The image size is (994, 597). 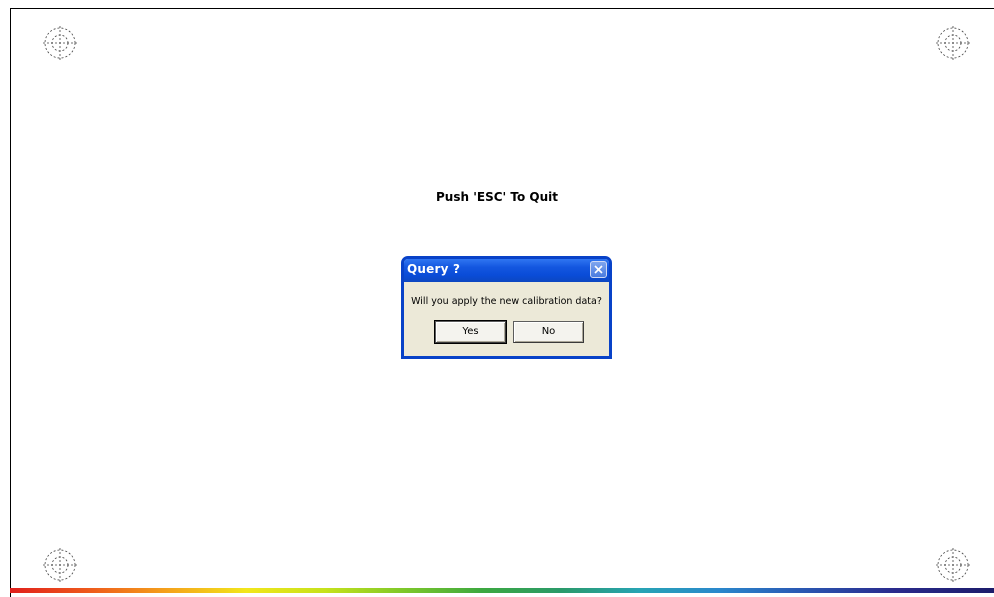 I want to click on quit-instruction: Push 'ESC' To Quit, so click(x=497, y=197).